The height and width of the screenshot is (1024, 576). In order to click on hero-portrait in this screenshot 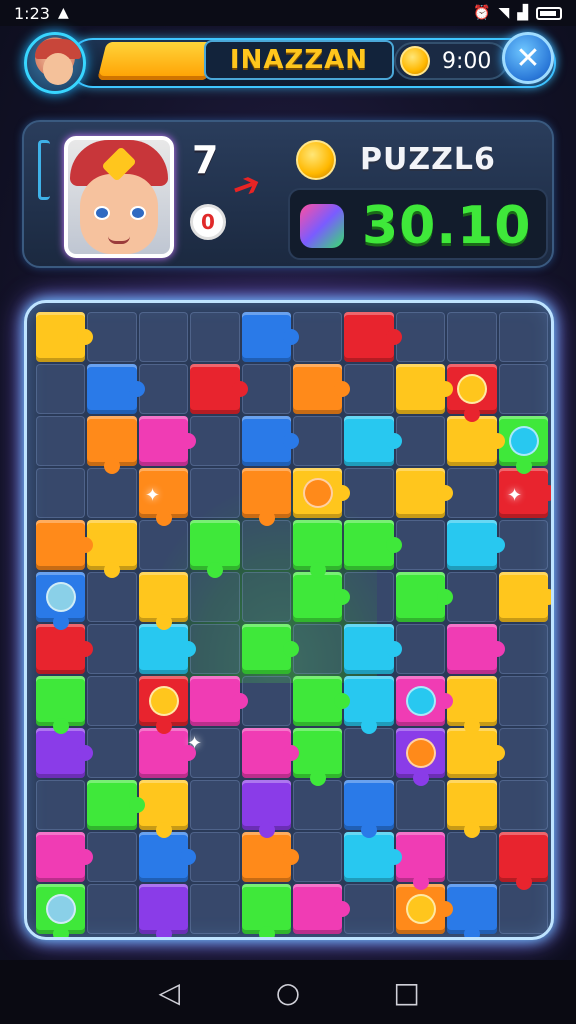, I will do `click(119, 197)`.